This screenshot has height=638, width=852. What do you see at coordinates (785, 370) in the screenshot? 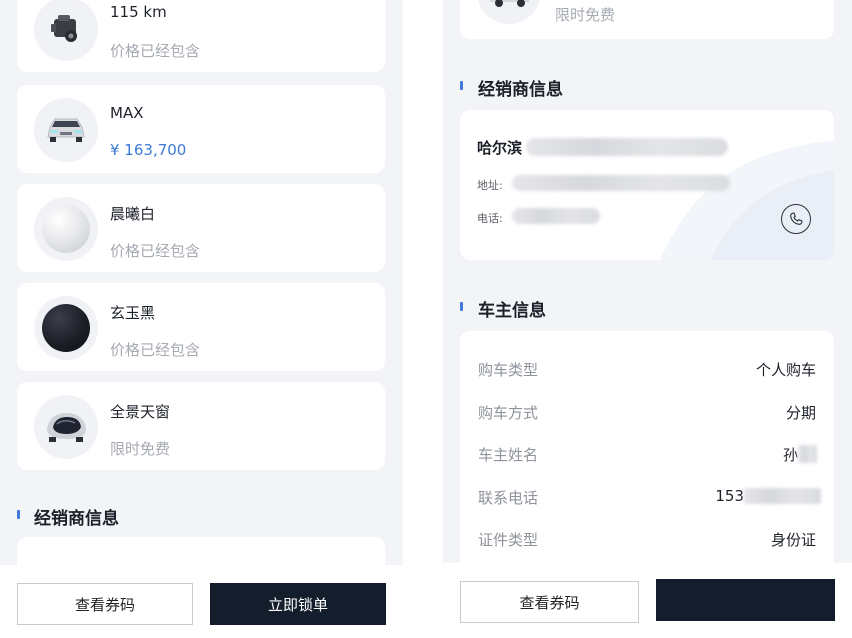
I see `purchase-type-value: 个人购车` at bounding box center [785, 370].